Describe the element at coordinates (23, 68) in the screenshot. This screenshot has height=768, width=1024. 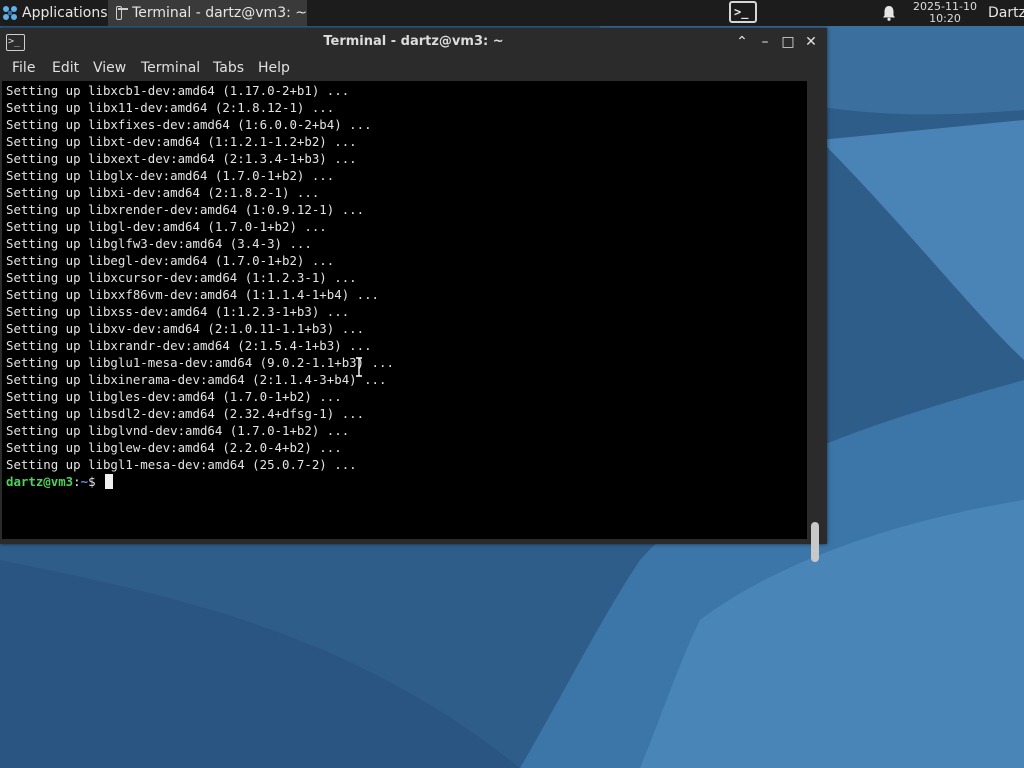
I see `menu-file: File` at that location.